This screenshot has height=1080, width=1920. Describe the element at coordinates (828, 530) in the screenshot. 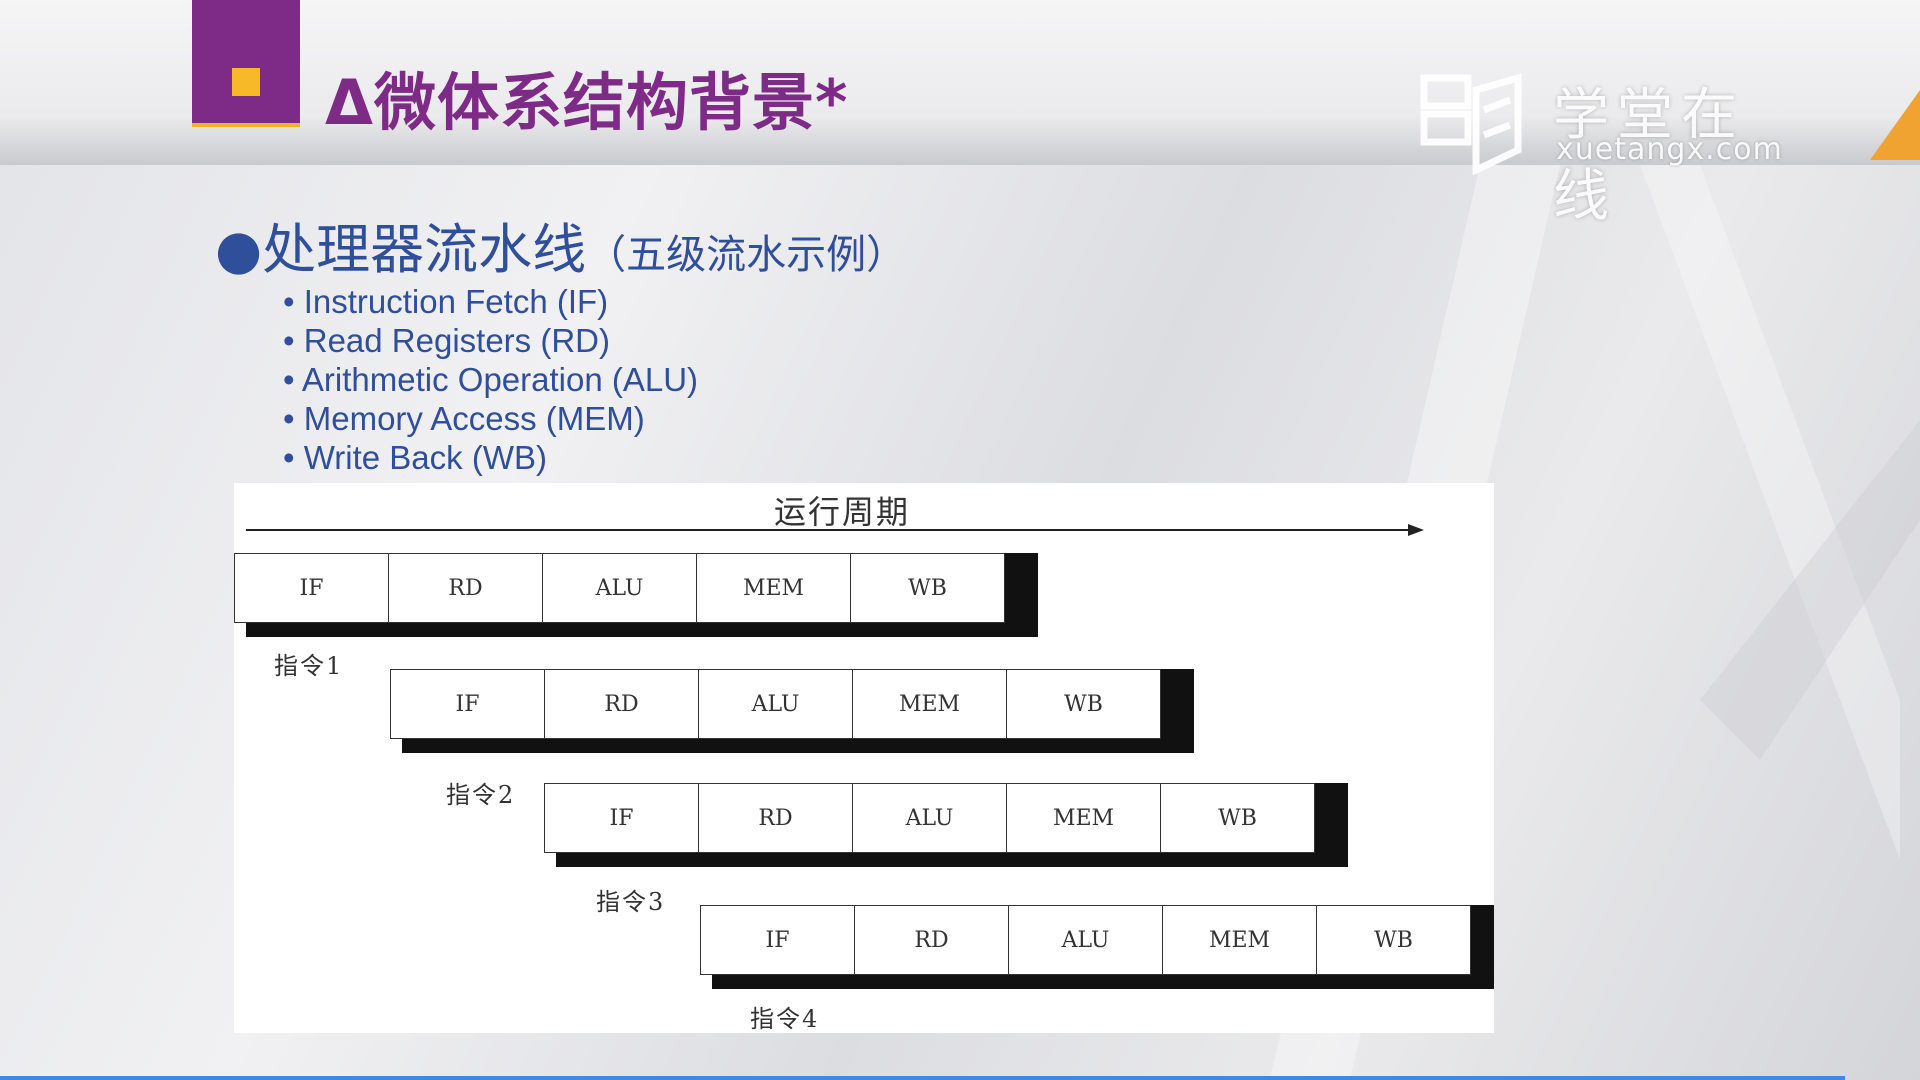

I see `time-axis-line` at that location.